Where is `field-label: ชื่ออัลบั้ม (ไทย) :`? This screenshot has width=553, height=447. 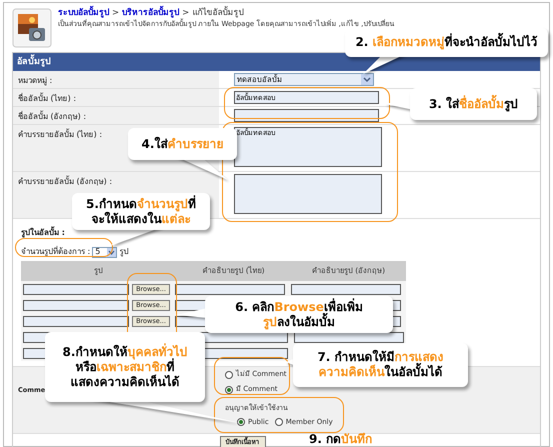
field-label: ชื่ออัลบั้ม (ไทย) : is located at coordinates (116, 97).